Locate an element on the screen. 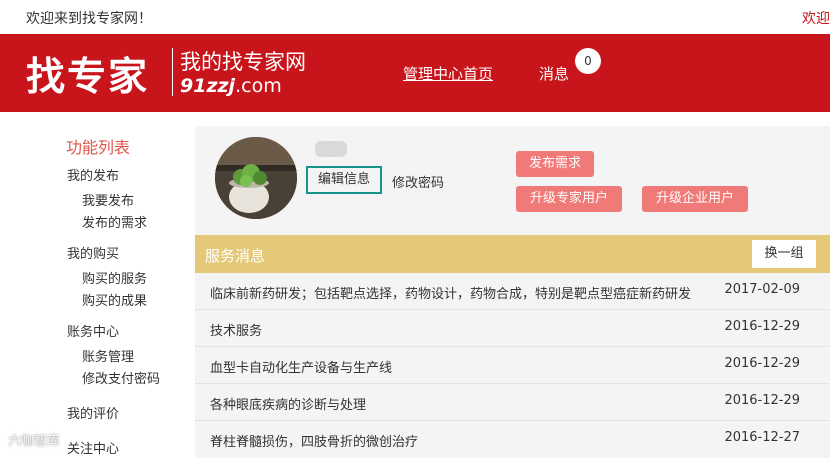 Image resolution: width=830 pixels, height=458 pixels. edit-info-button: 编辑信息 is located at coordinates (344, 180).